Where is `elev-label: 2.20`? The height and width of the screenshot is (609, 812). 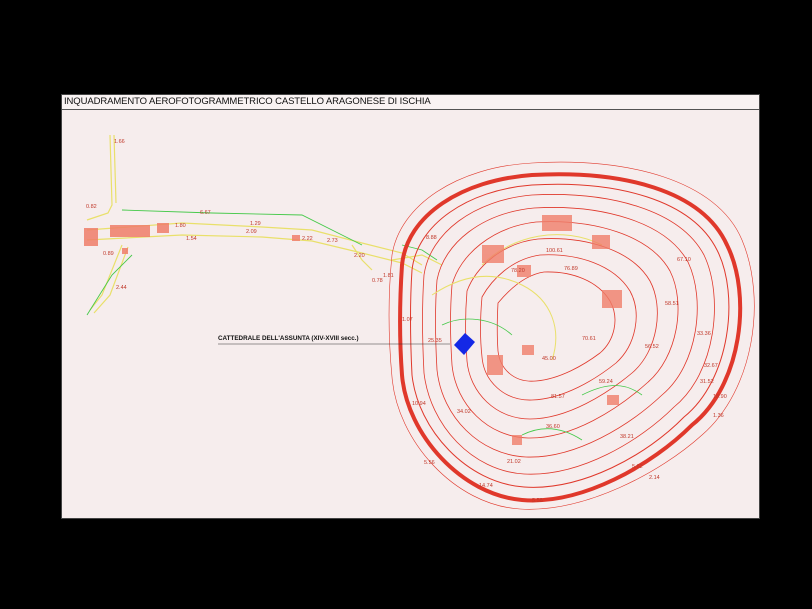 elev-label: 2.20 is located at coordinates (359, 256).